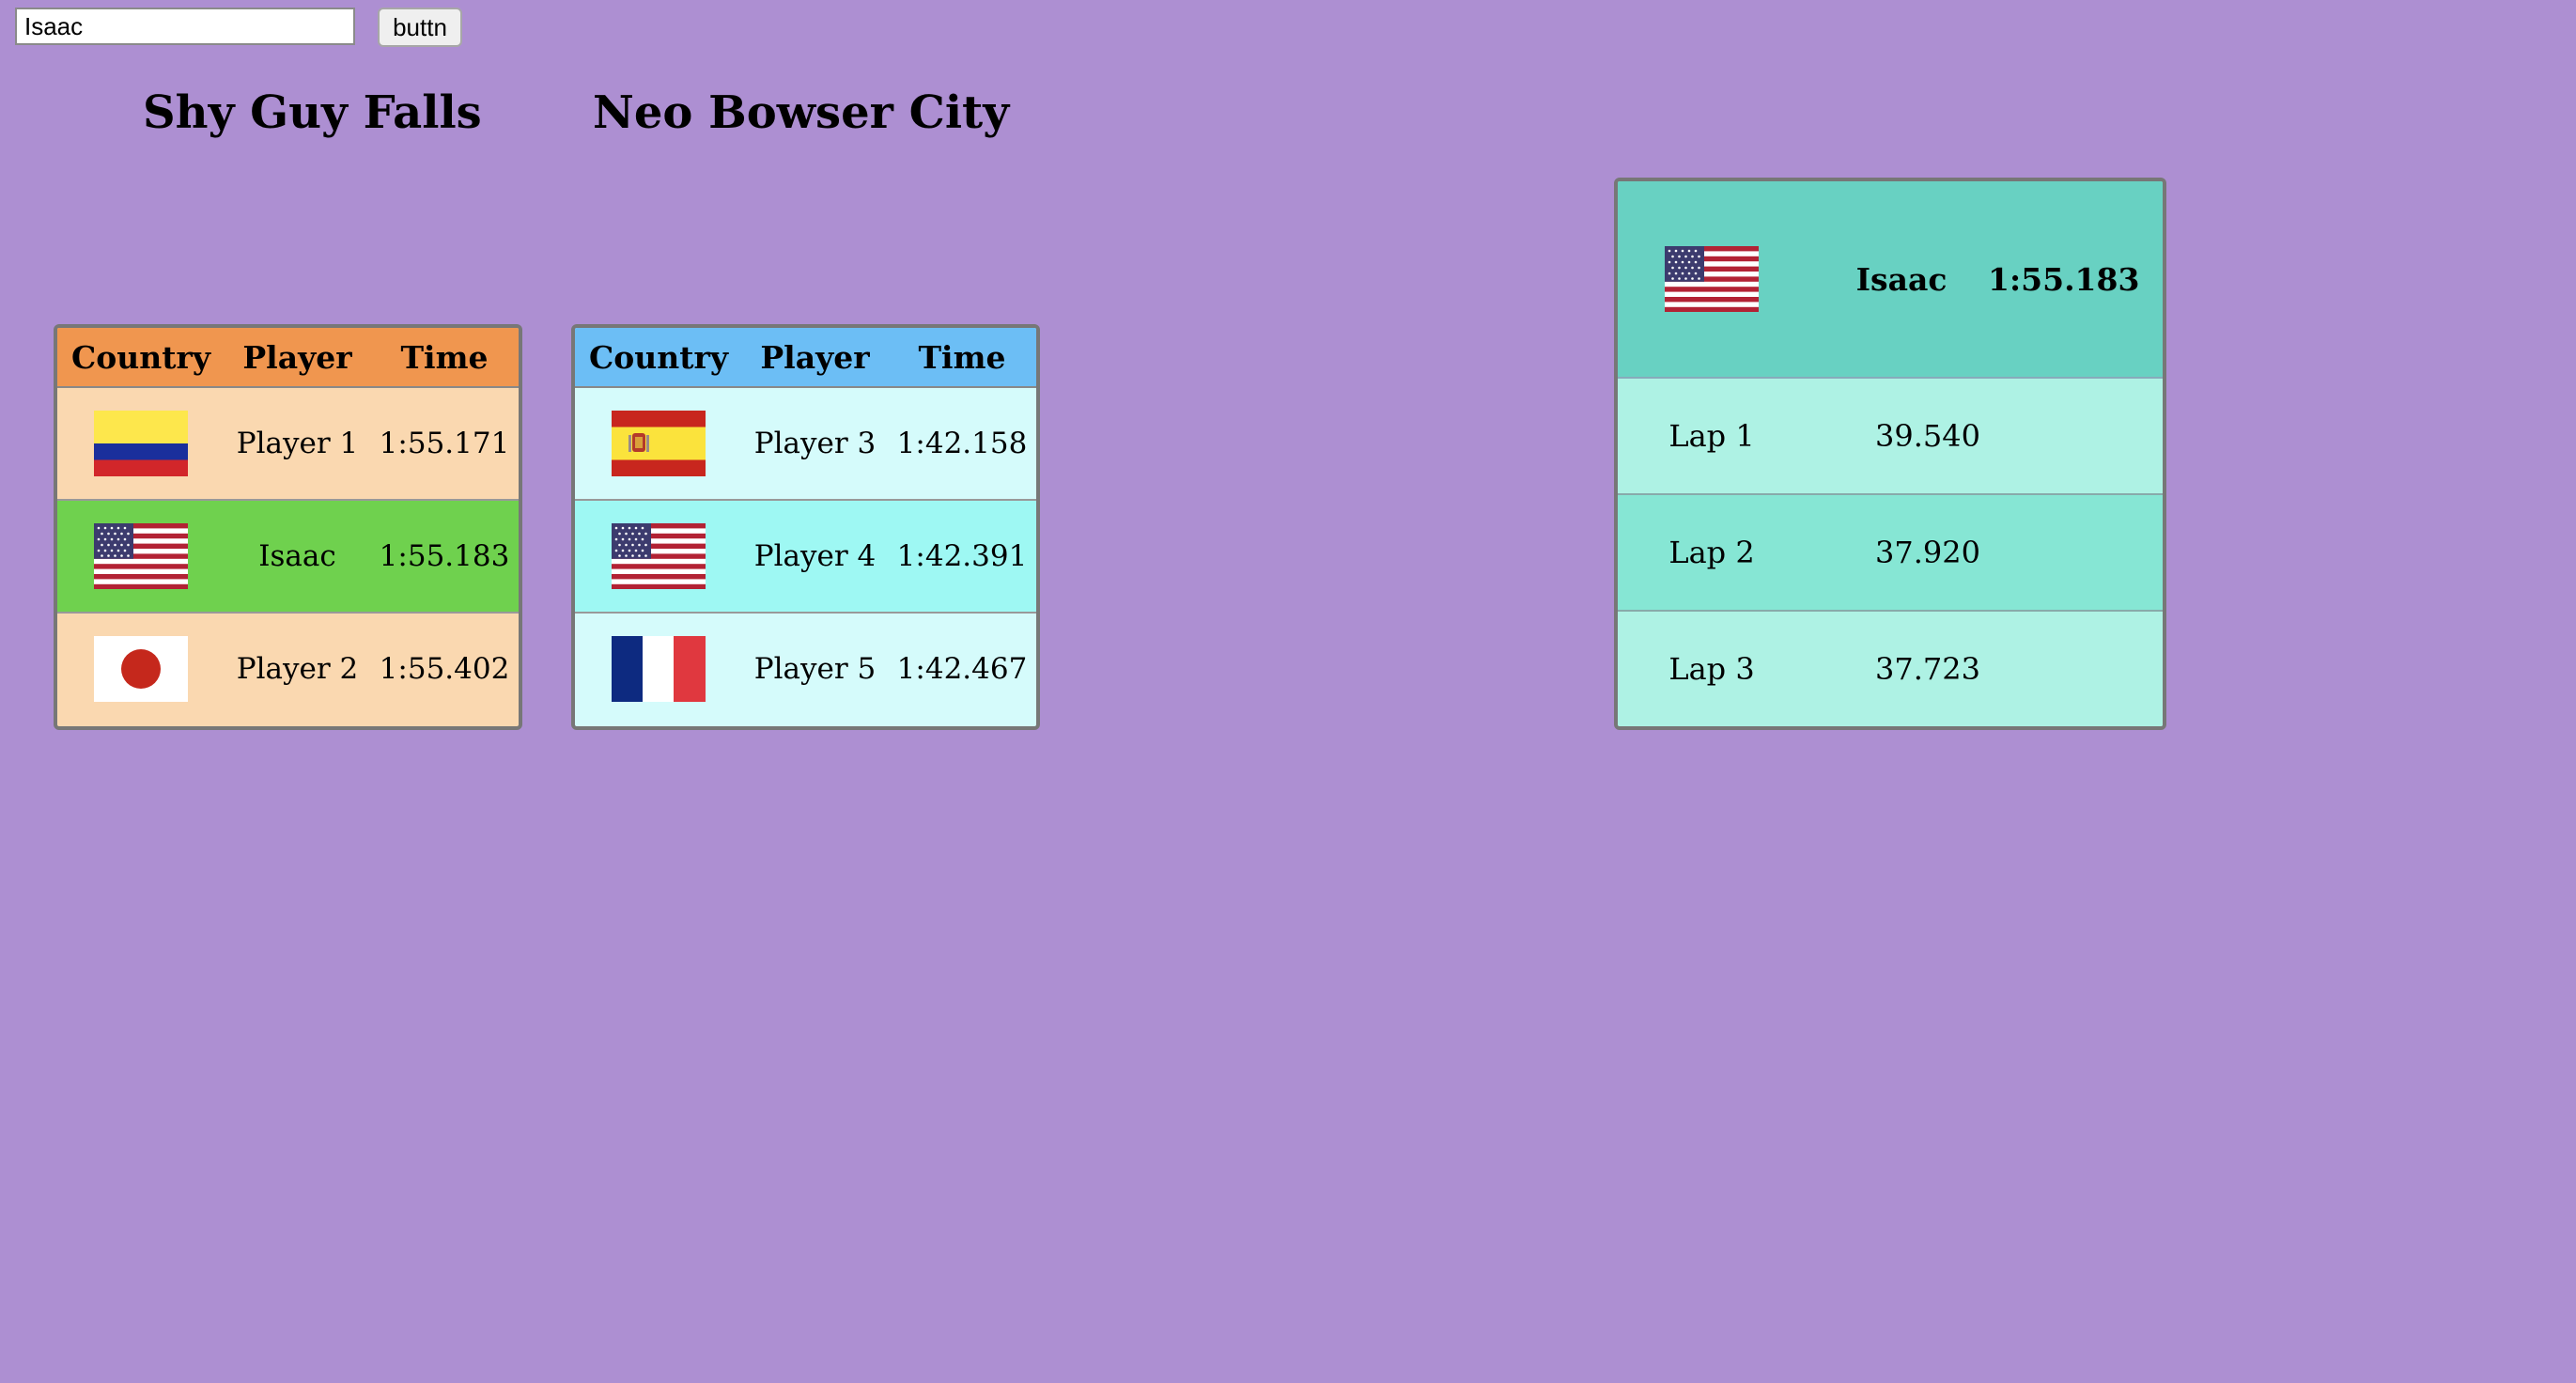 The image size is (2576, 1383). Describe the element at coordinates (962, 668) in the screenshot. I see `lap-time: 1:42.467` at that location.